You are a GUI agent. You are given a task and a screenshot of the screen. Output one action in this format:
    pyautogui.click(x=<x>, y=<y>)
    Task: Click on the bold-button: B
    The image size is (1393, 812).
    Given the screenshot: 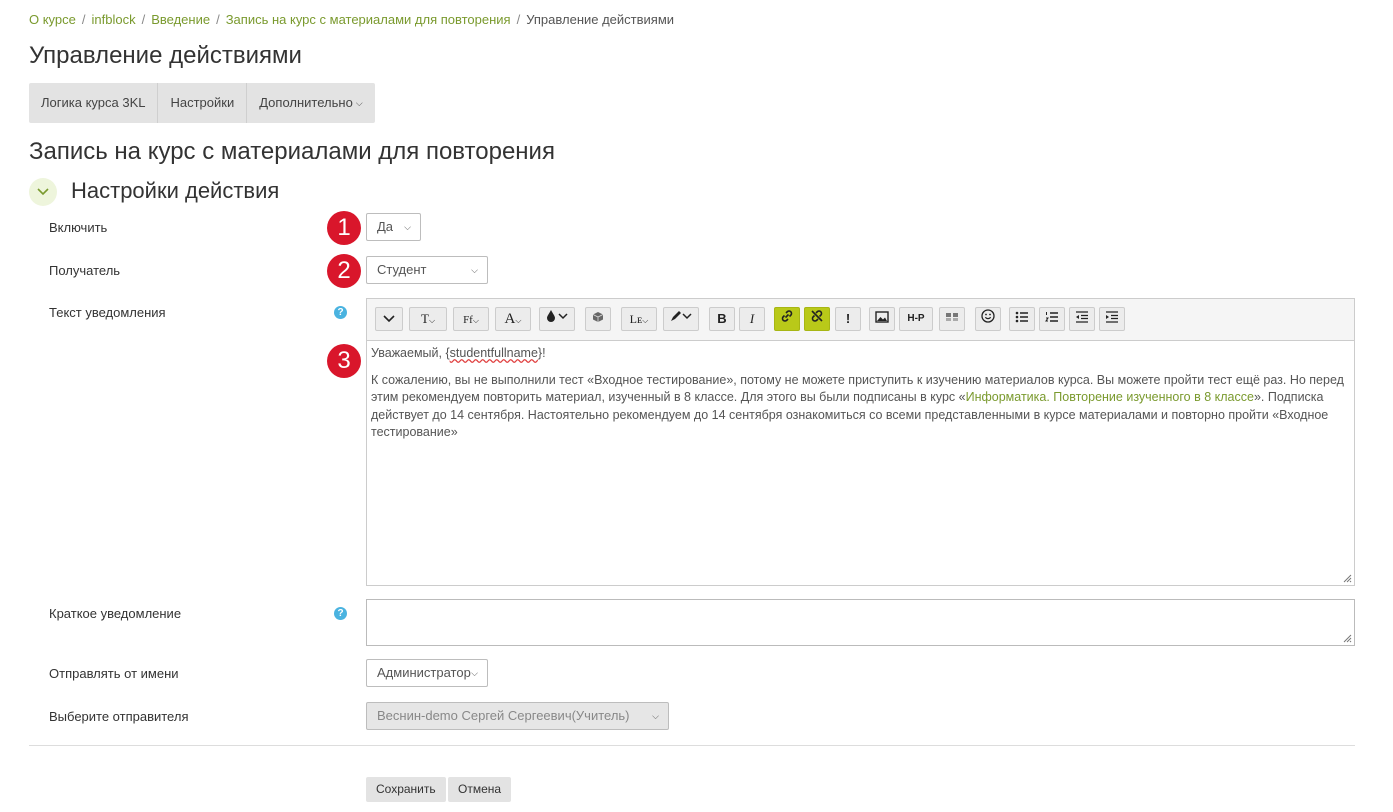 What is the action you would take?
    pyautogui.click(x=722, y=319)
    